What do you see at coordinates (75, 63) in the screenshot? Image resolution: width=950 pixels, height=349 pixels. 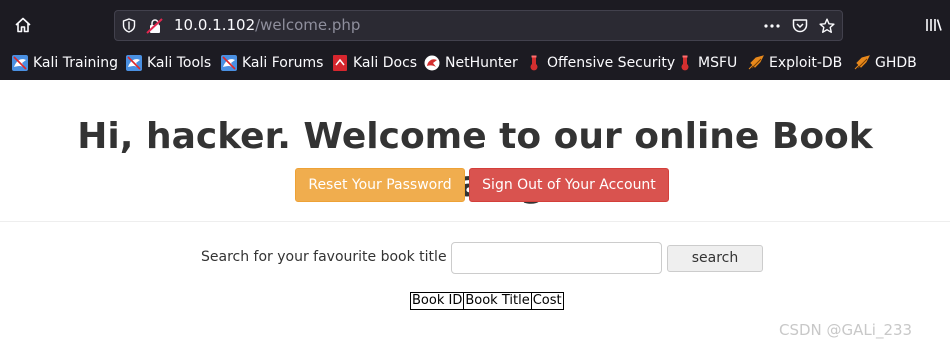 I see `bookmark-label: Kali Training` at bounding box center [75, 63].